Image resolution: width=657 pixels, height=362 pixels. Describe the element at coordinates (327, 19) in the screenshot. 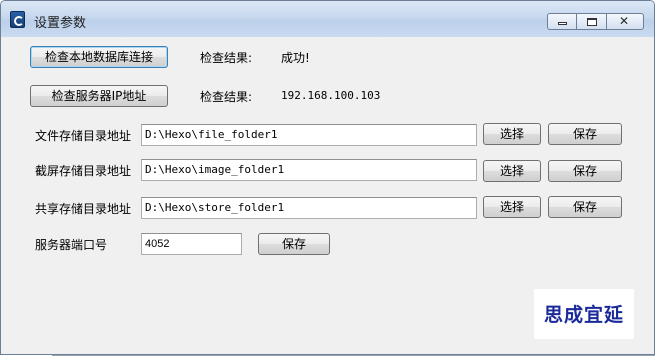

I see `title-bar: 设置参数 ✕` at that location.